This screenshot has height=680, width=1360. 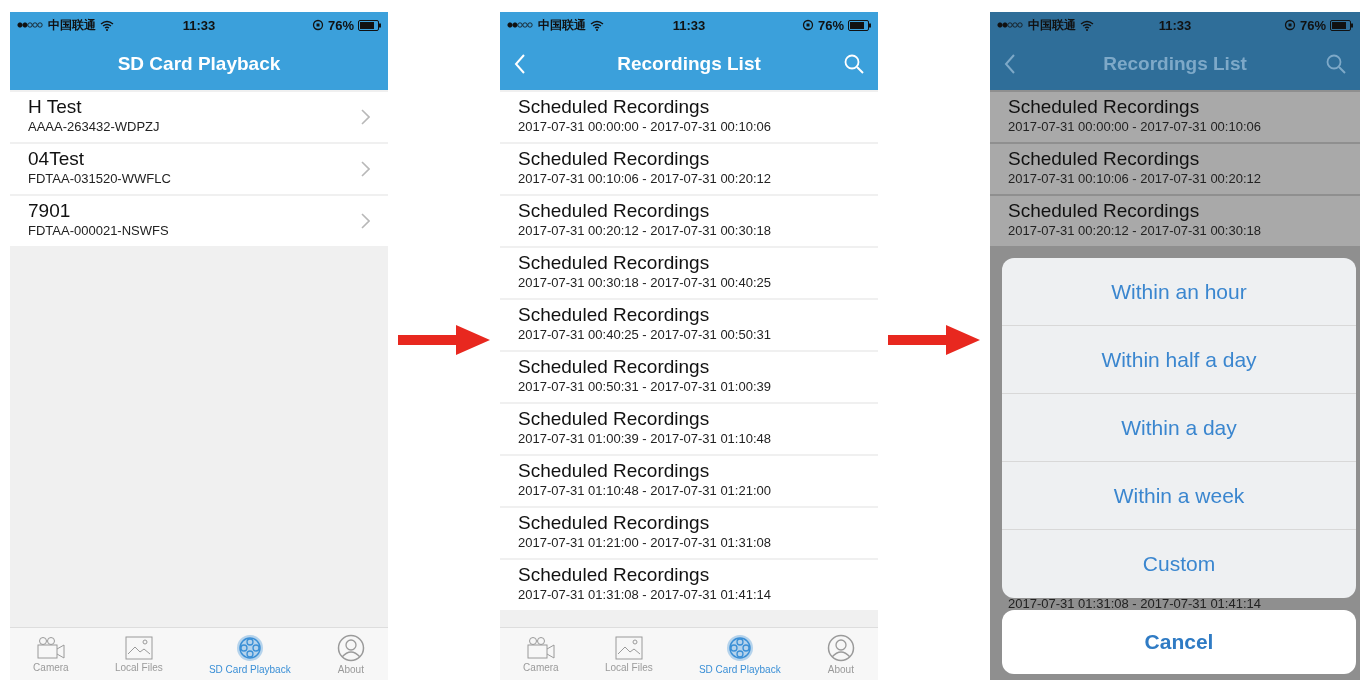 What do you see at coordinates (645, 386) in the screenshot?
I see `row-subtitle: 2017-07-31 00:50:31 - 2017-07-31 01:00:39` at bounding box center [645, 386].